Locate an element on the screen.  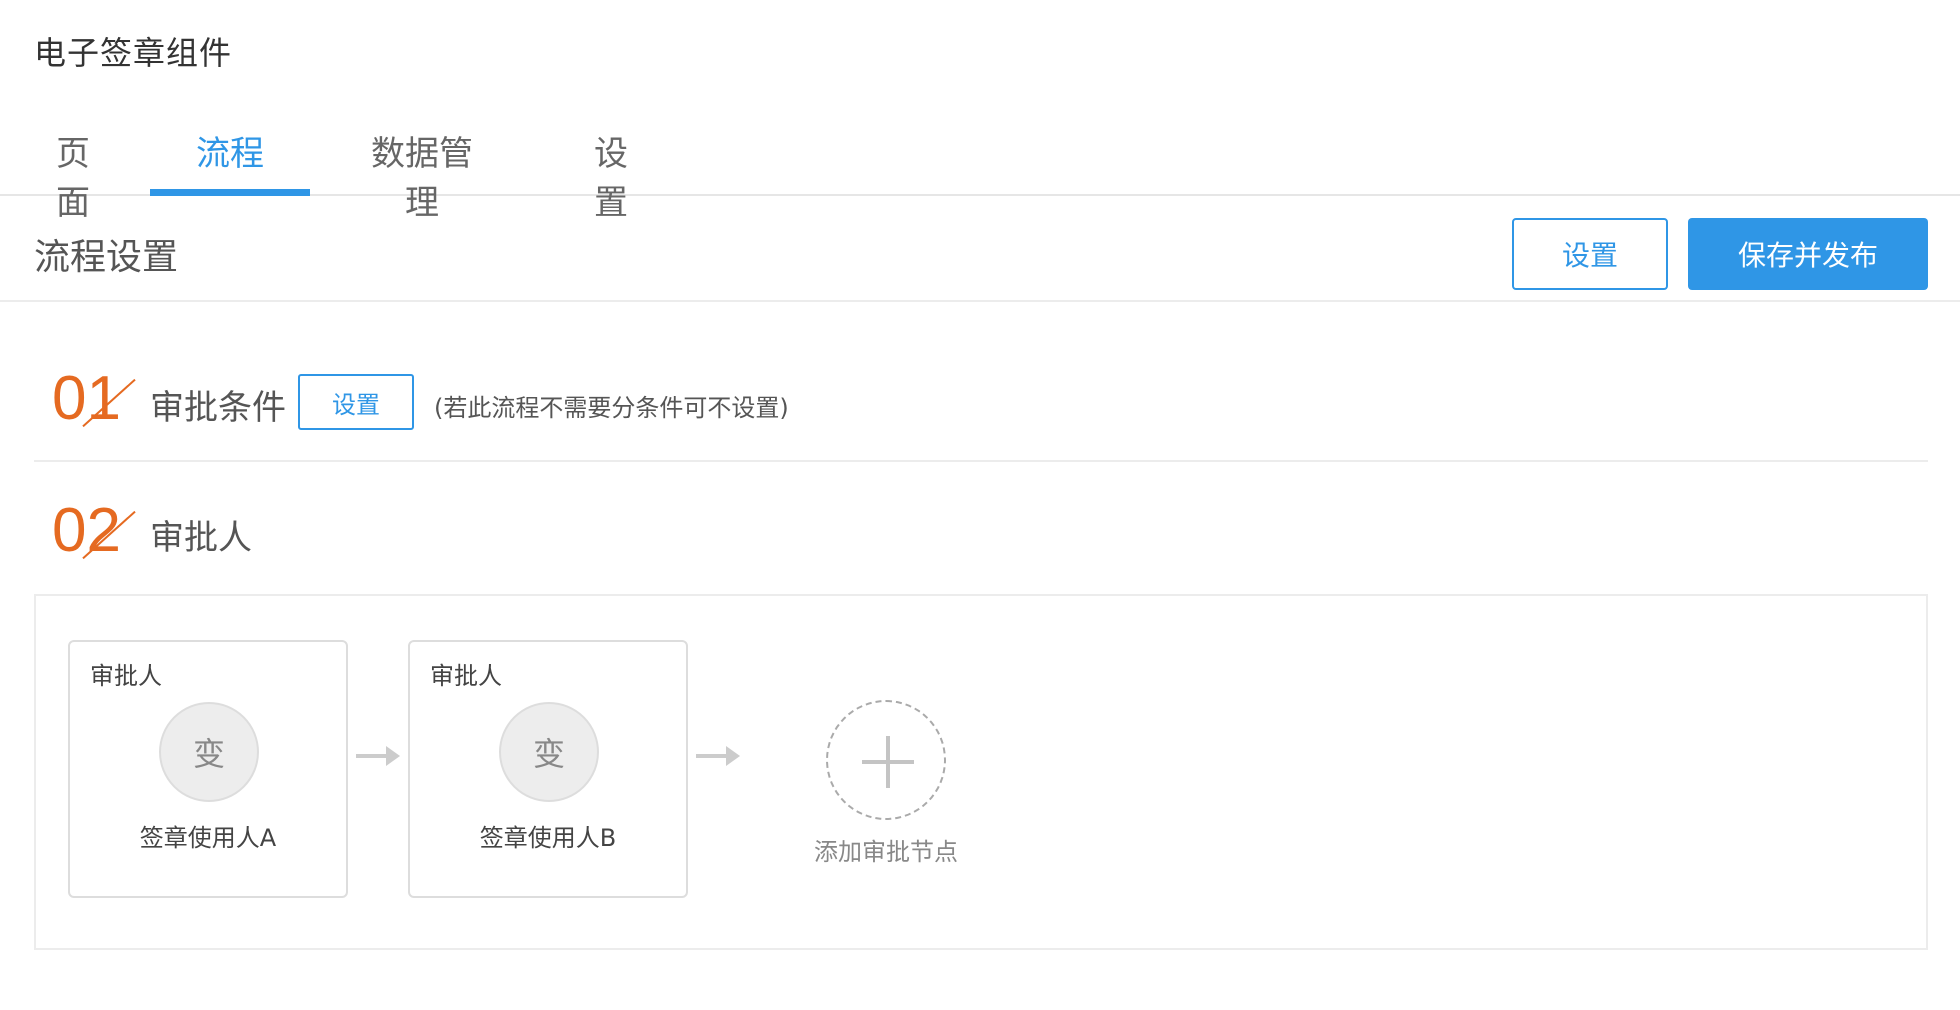
tab-process: 流程 is located at coordinates (230, 161).